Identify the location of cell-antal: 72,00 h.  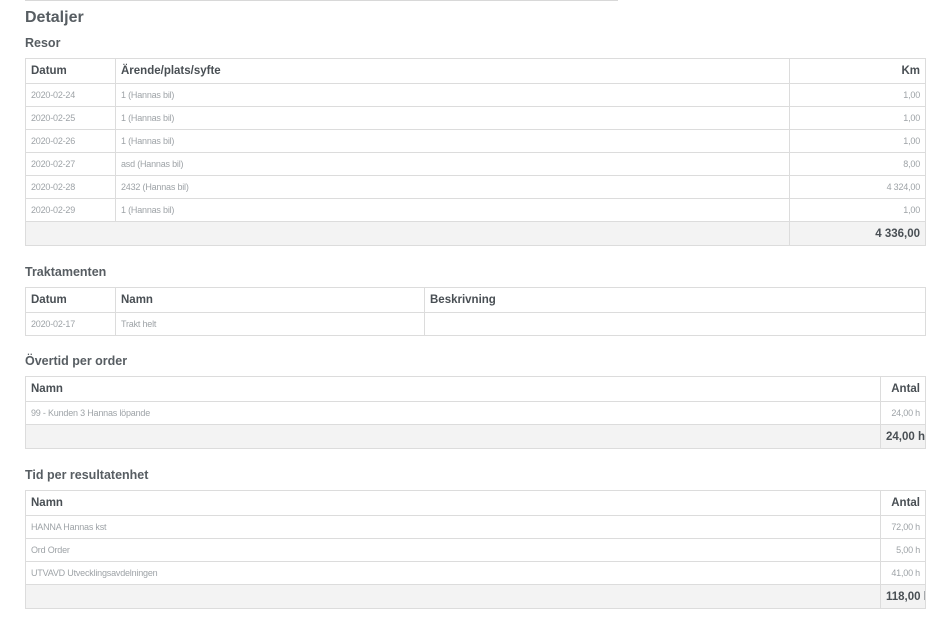
(903, 527).